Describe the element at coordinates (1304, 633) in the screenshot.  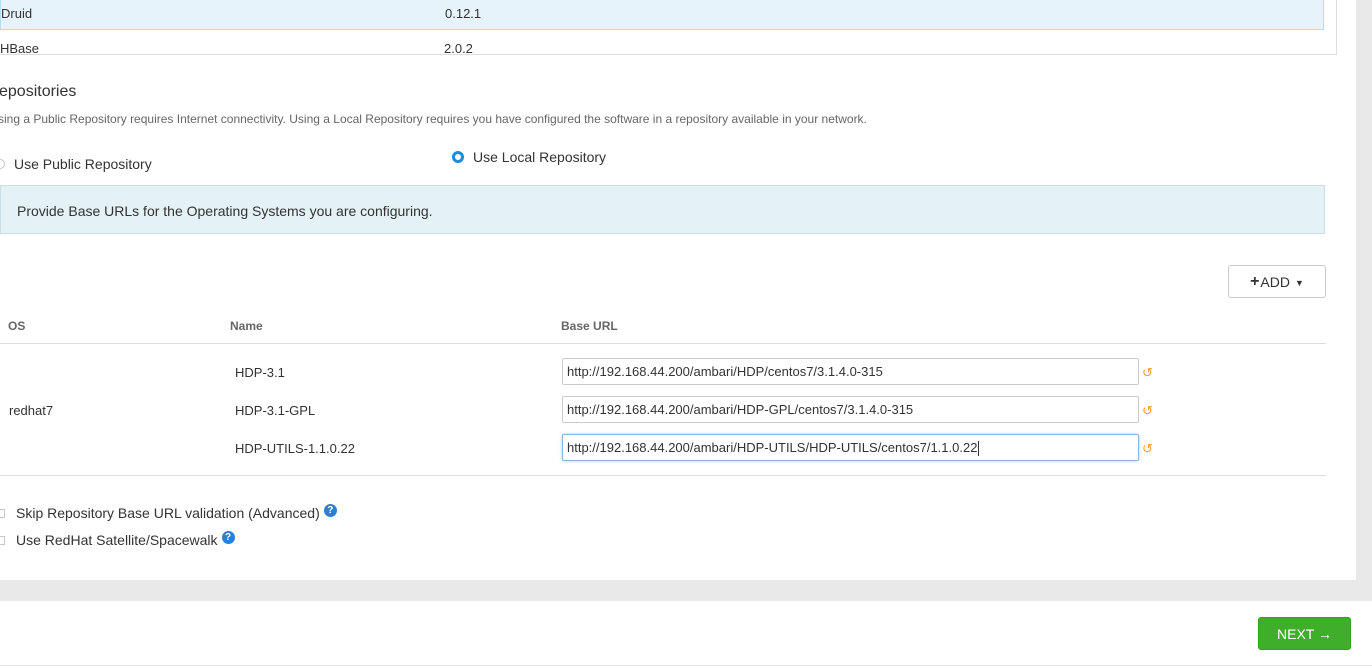
I see `next-button: NEXT →` at that location.